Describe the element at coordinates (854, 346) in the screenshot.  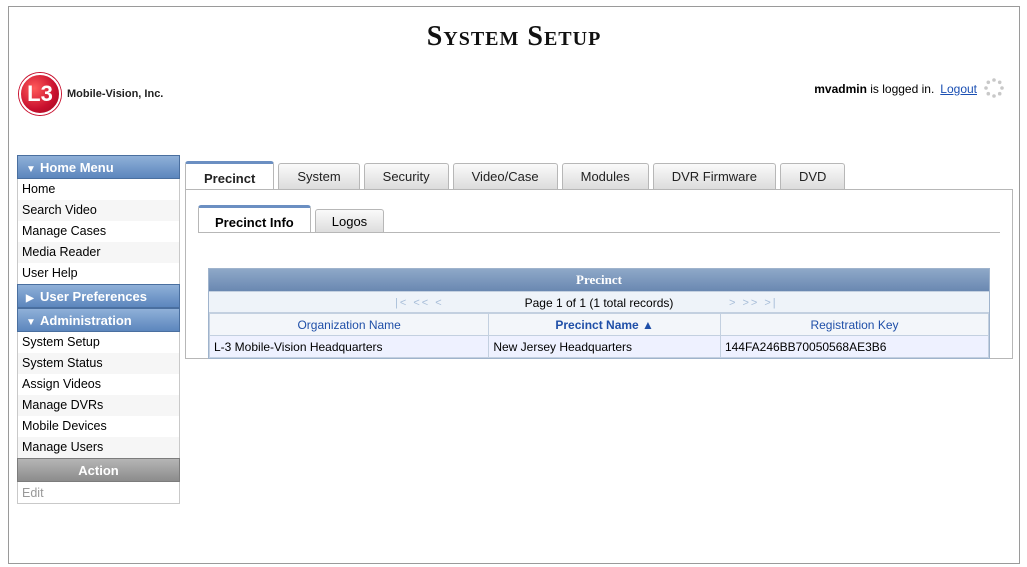
I see `table-cell: 144FA246BB70050568AE3B6` at that location.